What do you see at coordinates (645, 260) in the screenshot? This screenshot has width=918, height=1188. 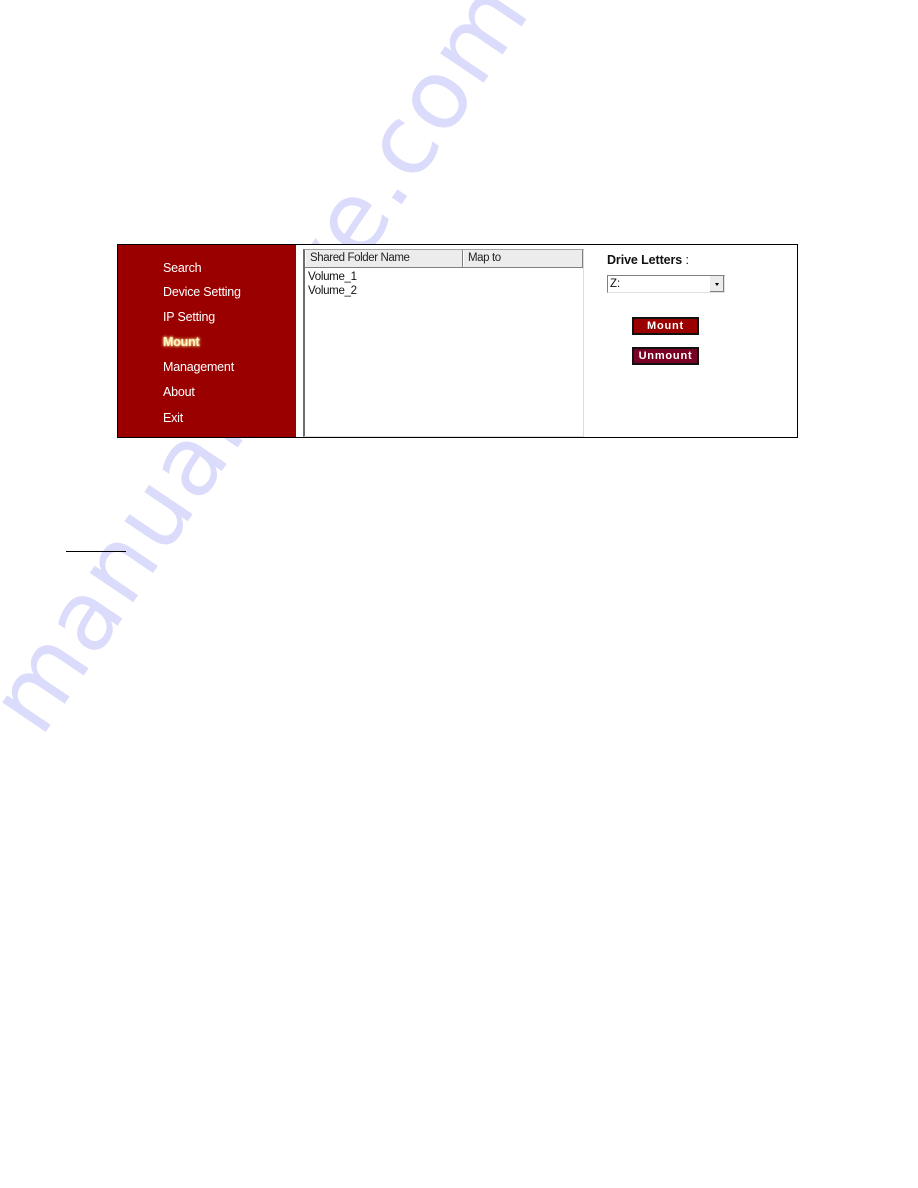 I see `drive-letters-label-text: Drive Letters` at bounding box center [645, 260].